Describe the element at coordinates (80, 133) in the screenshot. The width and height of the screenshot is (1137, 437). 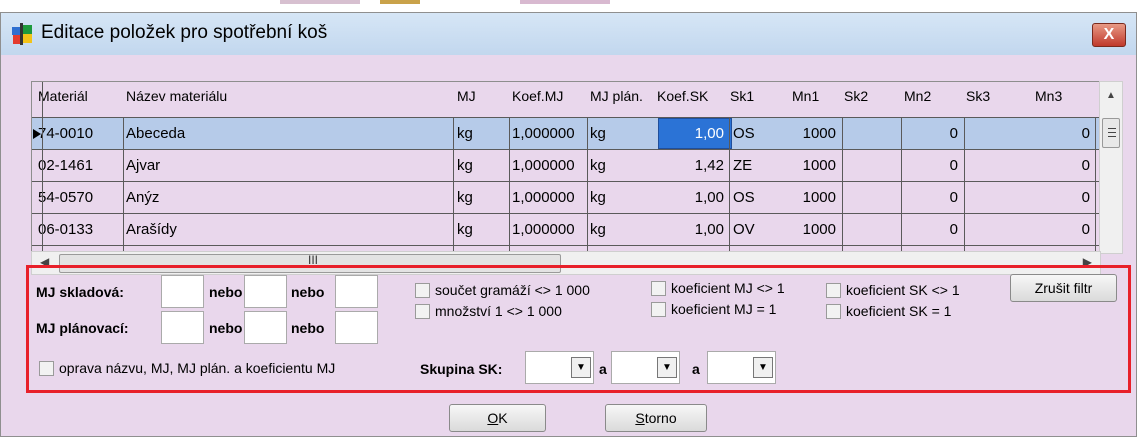
I see `cell-material: 74-0010` at that location.